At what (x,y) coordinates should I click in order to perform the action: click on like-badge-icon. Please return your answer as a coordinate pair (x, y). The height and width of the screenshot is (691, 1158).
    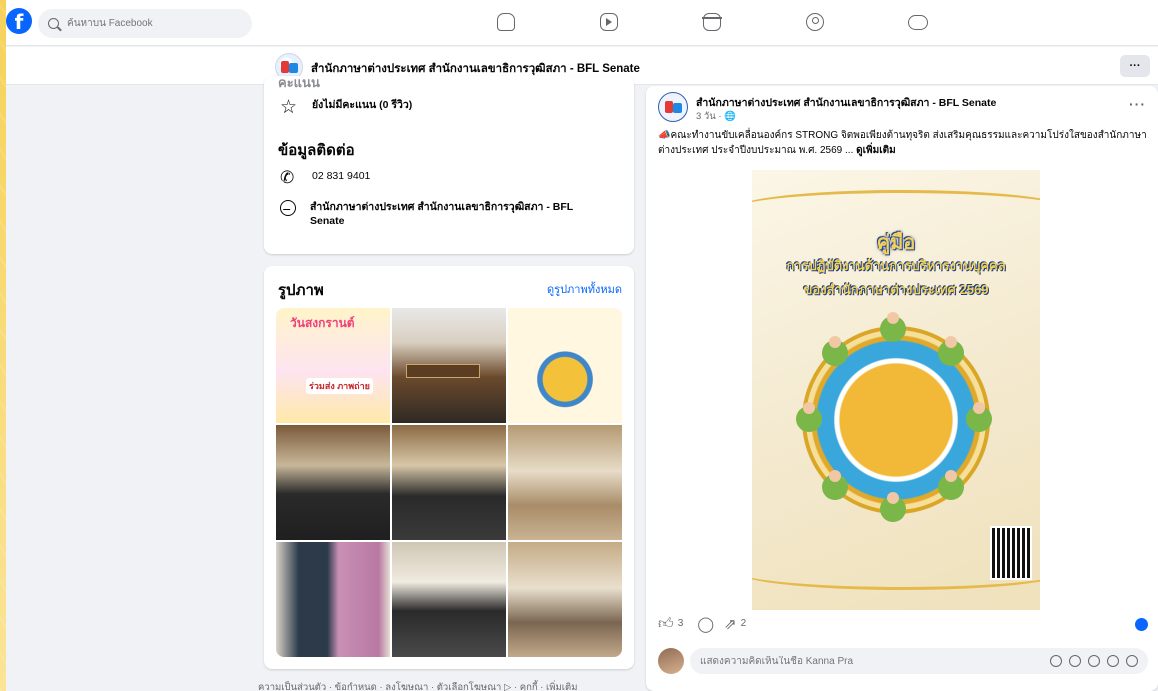
    Looking at the image, I should click on (1141, 624).